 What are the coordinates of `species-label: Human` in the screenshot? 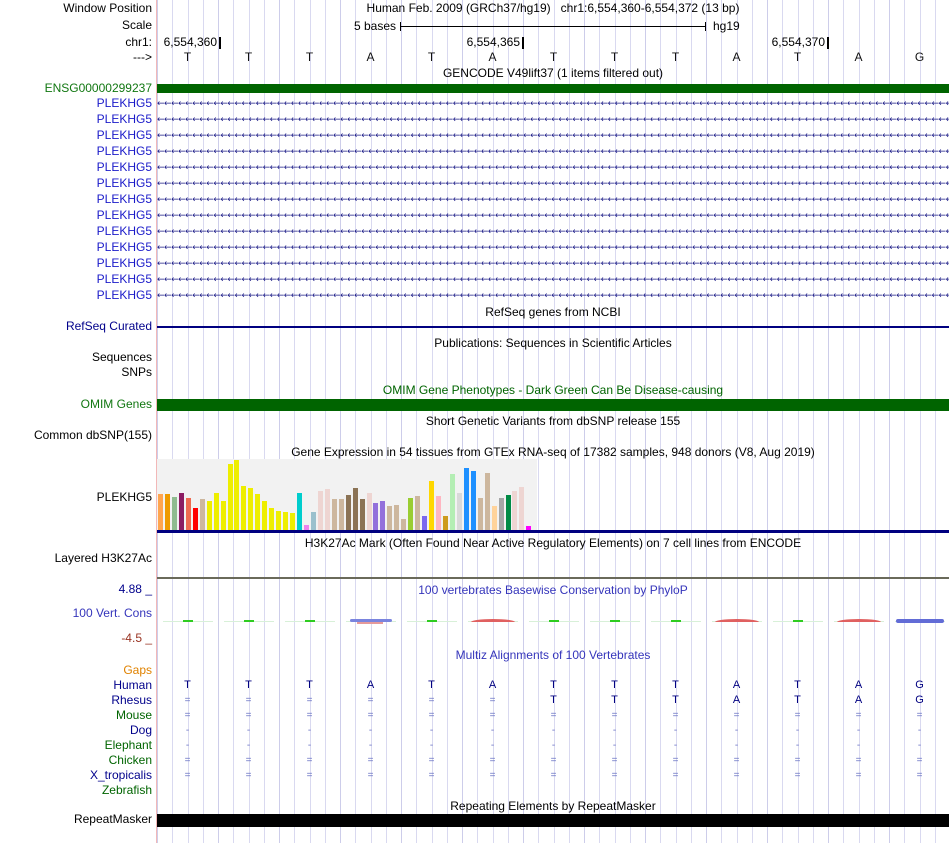 It's located at (76, 685).